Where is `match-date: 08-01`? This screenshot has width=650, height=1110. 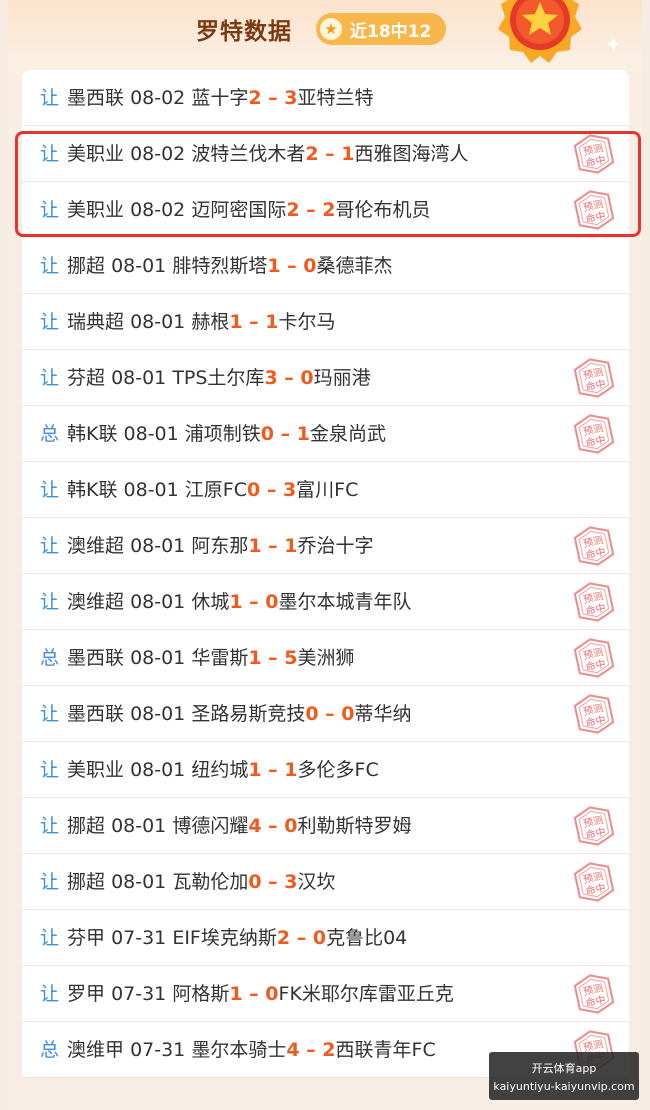
match-date: 08-01 is located at coordinates (142, 882).